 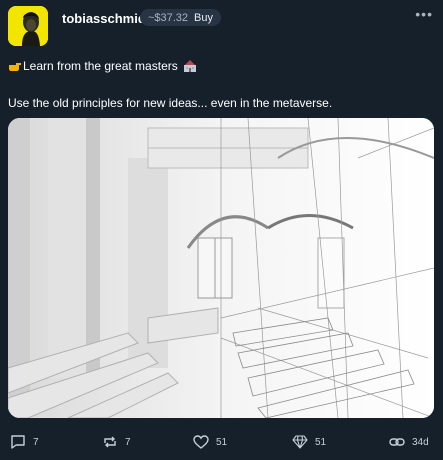 I want to click on like-count: 51, so click(x=222, y=442).